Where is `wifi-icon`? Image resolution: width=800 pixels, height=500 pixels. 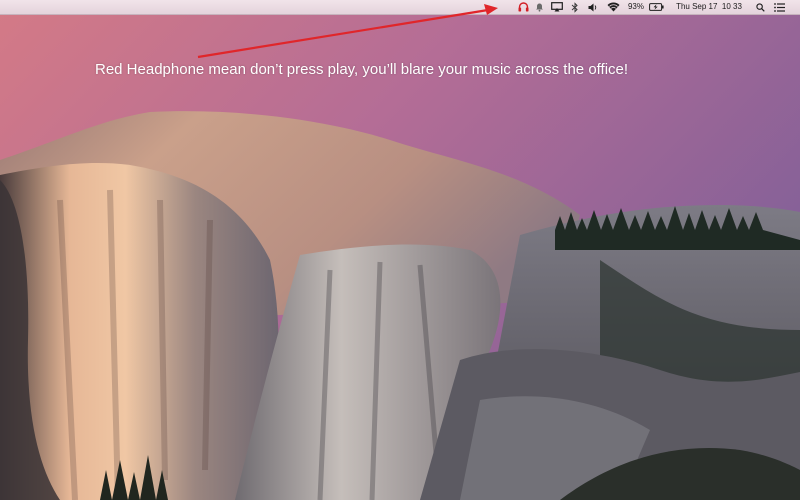 wifi-icon is located at coordinates (613, 7).